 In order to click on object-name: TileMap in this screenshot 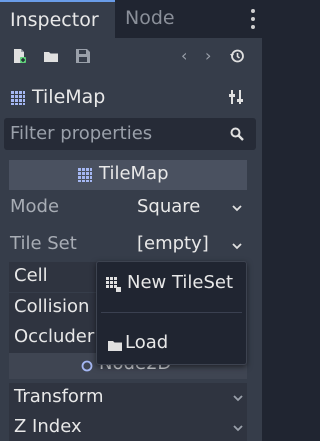, I will do `click(69, 97)`.